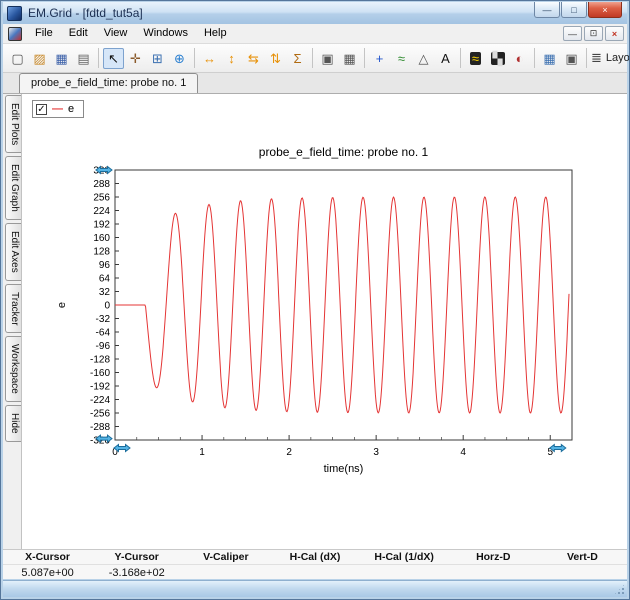  Describe the element at coordinates (13, 252) in the screenshot. I see `sidebar-tab-edit-axes: Edit Axes` at that location.